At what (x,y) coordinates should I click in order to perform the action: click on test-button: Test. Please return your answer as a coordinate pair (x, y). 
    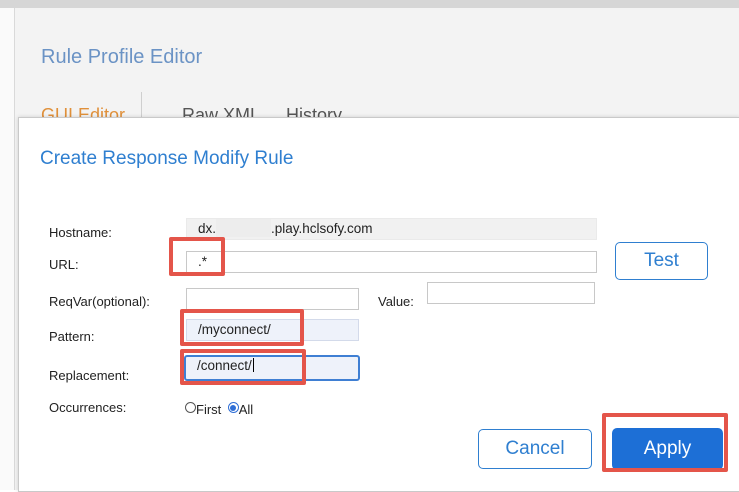
    Looking at the image, I should click on (661, 261).